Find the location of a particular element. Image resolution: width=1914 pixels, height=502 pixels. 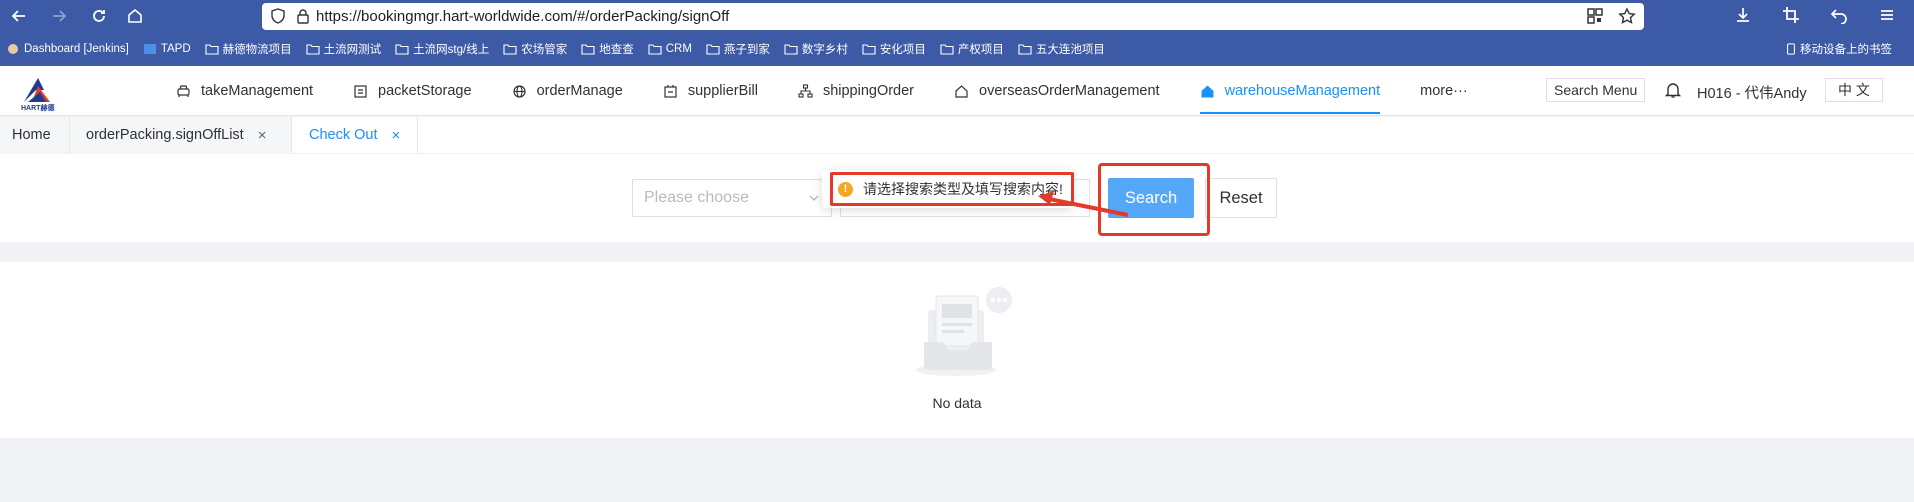

home-filled-icon is located at coordinates (1207, 91).